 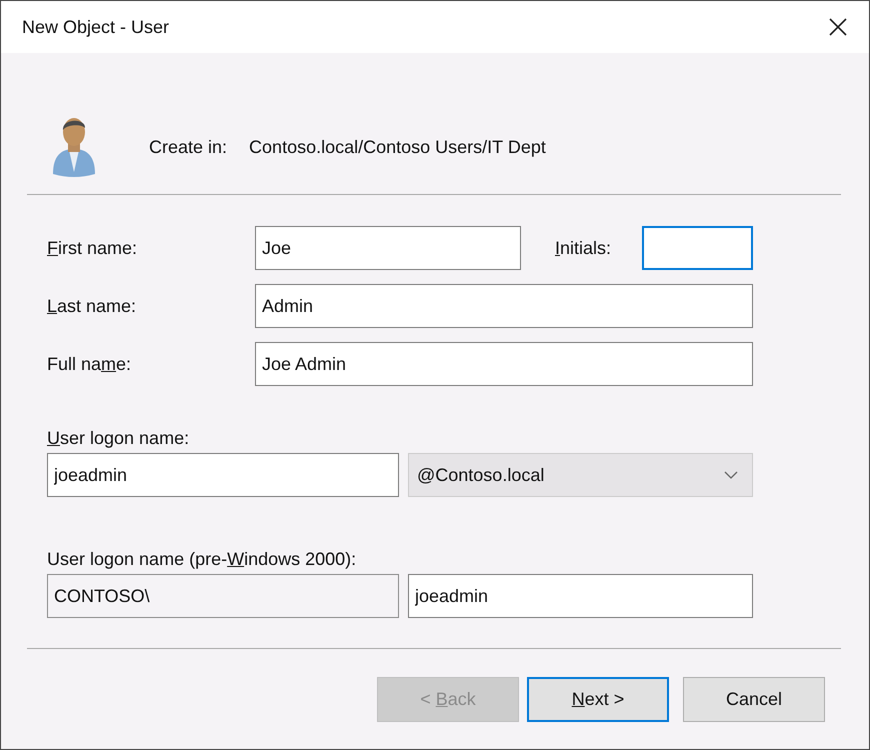 I want to click on full-name-field: Joe Admin, so click(x=504, y=364).